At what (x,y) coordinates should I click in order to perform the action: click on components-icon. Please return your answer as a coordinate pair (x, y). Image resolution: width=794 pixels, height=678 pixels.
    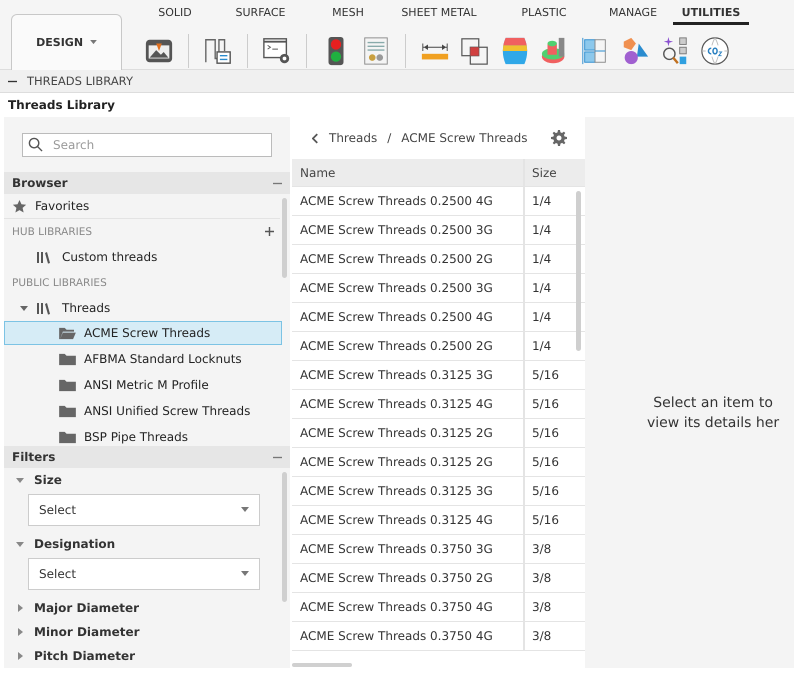
    Looking at the image, I should click on (218, 51).